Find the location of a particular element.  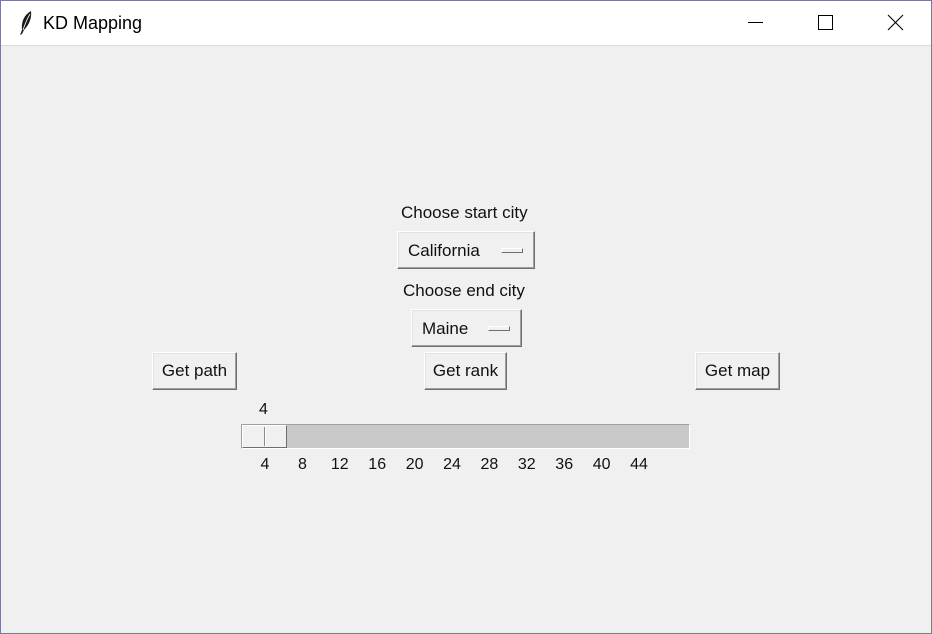

start-city-dropdown: California is located at coordinates (466, 250).